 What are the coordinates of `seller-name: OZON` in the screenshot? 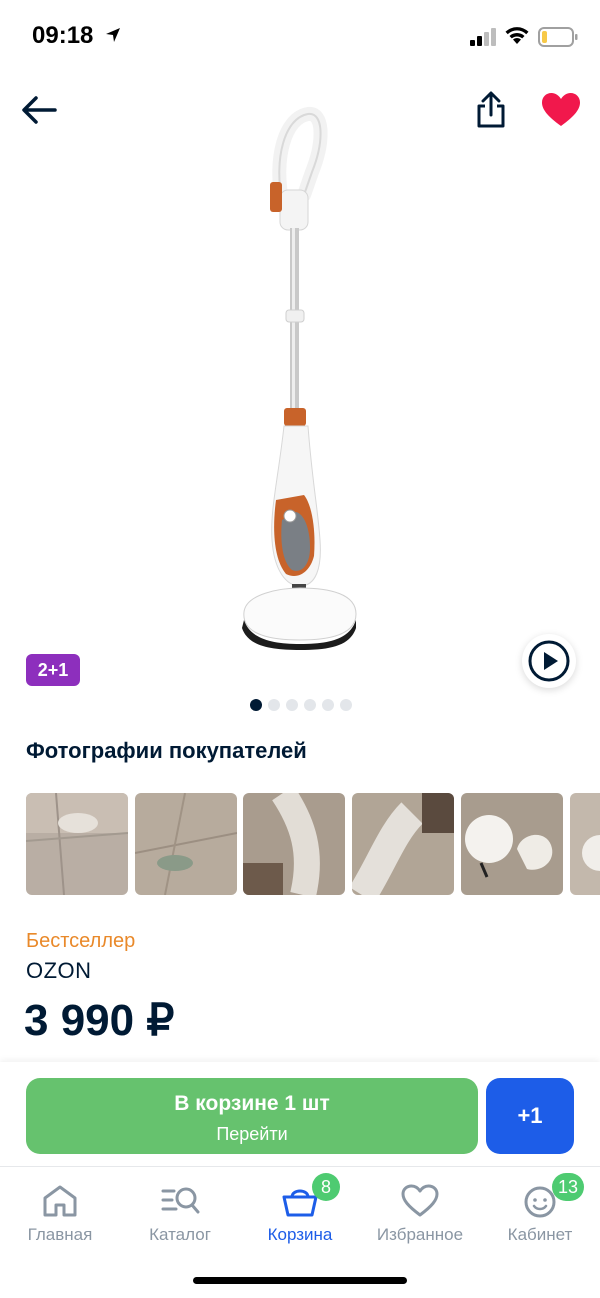 It's located at (59, 971).